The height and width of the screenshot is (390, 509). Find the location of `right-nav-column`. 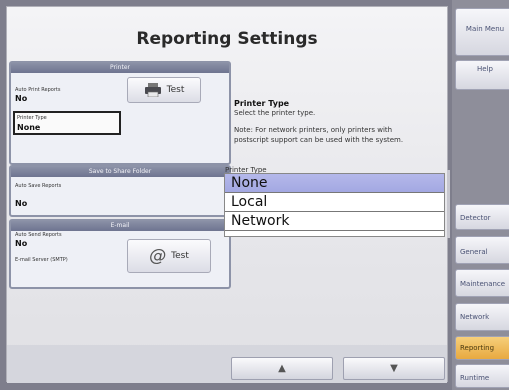

right-nav-column is located at coordinates (480, 195).